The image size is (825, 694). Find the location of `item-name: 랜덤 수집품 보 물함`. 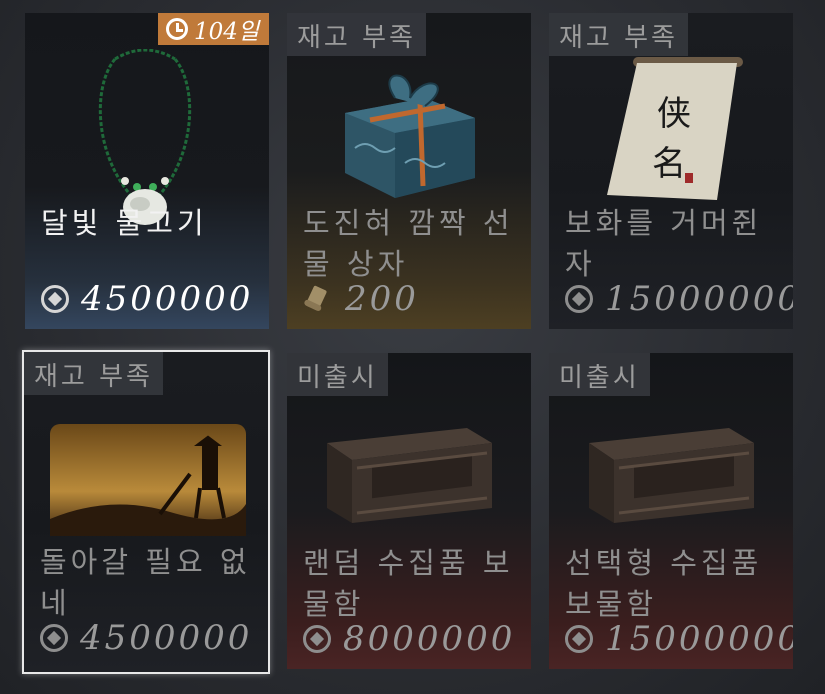

item-name: 랜덤 수집품 보 물함 is located at coordinates (411, 584).